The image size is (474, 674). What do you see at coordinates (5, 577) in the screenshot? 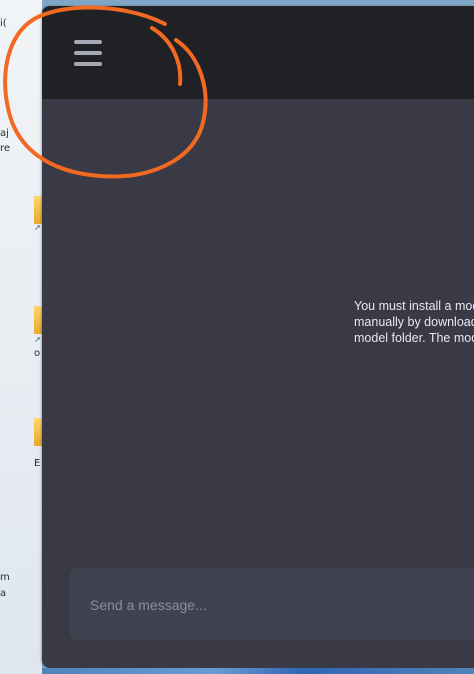
I see `desktop-label-fragment: m` at bounding box center [5, 577].